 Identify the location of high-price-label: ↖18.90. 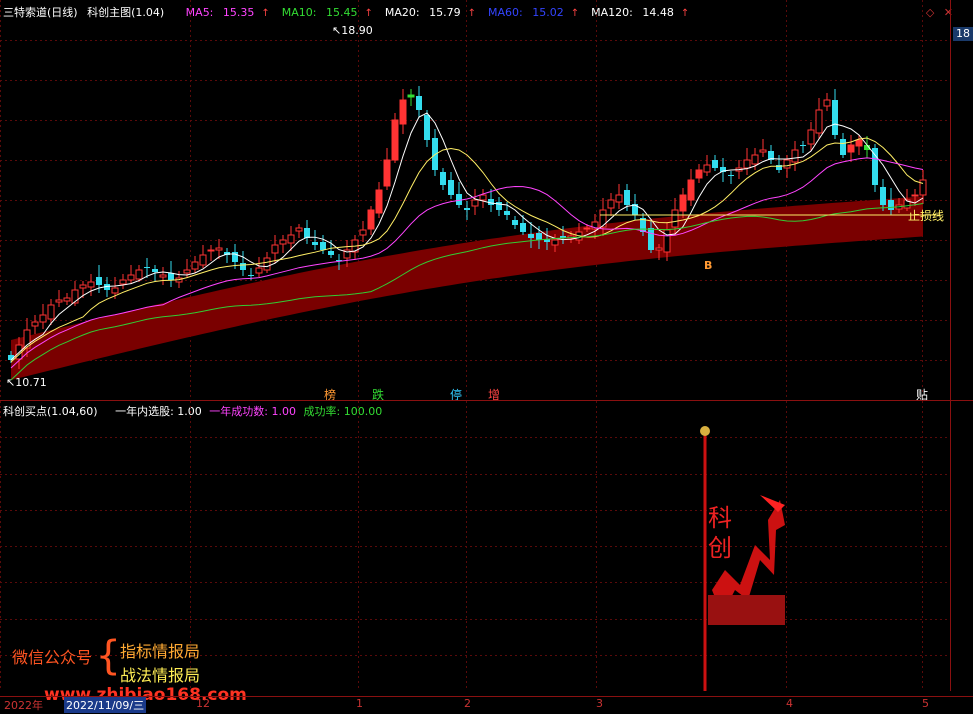
(352, 30).